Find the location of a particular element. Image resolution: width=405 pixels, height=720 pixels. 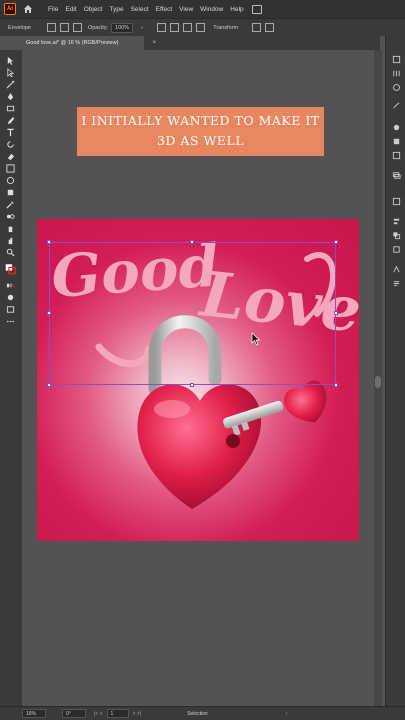

magic-wand-tool-icon is located at coordinates (10, 84).